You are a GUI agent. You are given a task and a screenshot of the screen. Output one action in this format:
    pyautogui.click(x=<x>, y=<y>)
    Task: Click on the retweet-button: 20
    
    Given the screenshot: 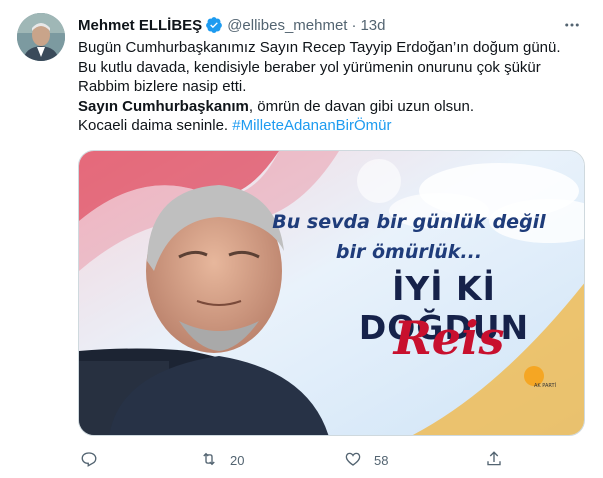 What is the action you would take?
    pyautogui.click(x=222, y=460)
    